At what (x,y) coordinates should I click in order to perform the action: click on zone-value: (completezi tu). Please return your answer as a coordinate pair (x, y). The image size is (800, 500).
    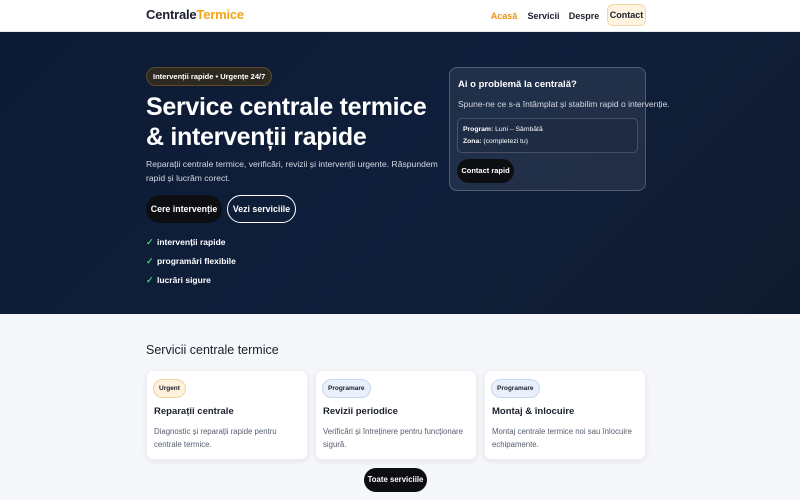
    Looking at the image, I should click on (505, 141).